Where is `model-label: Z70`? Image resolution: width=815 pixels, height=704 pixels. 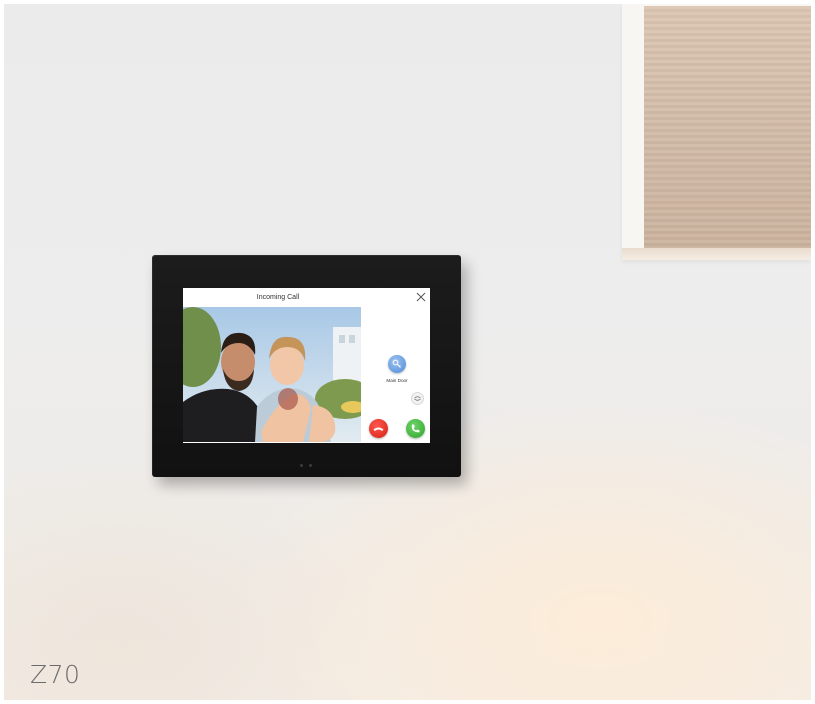
model-label: Z70 is located at coordinates (55, 674).